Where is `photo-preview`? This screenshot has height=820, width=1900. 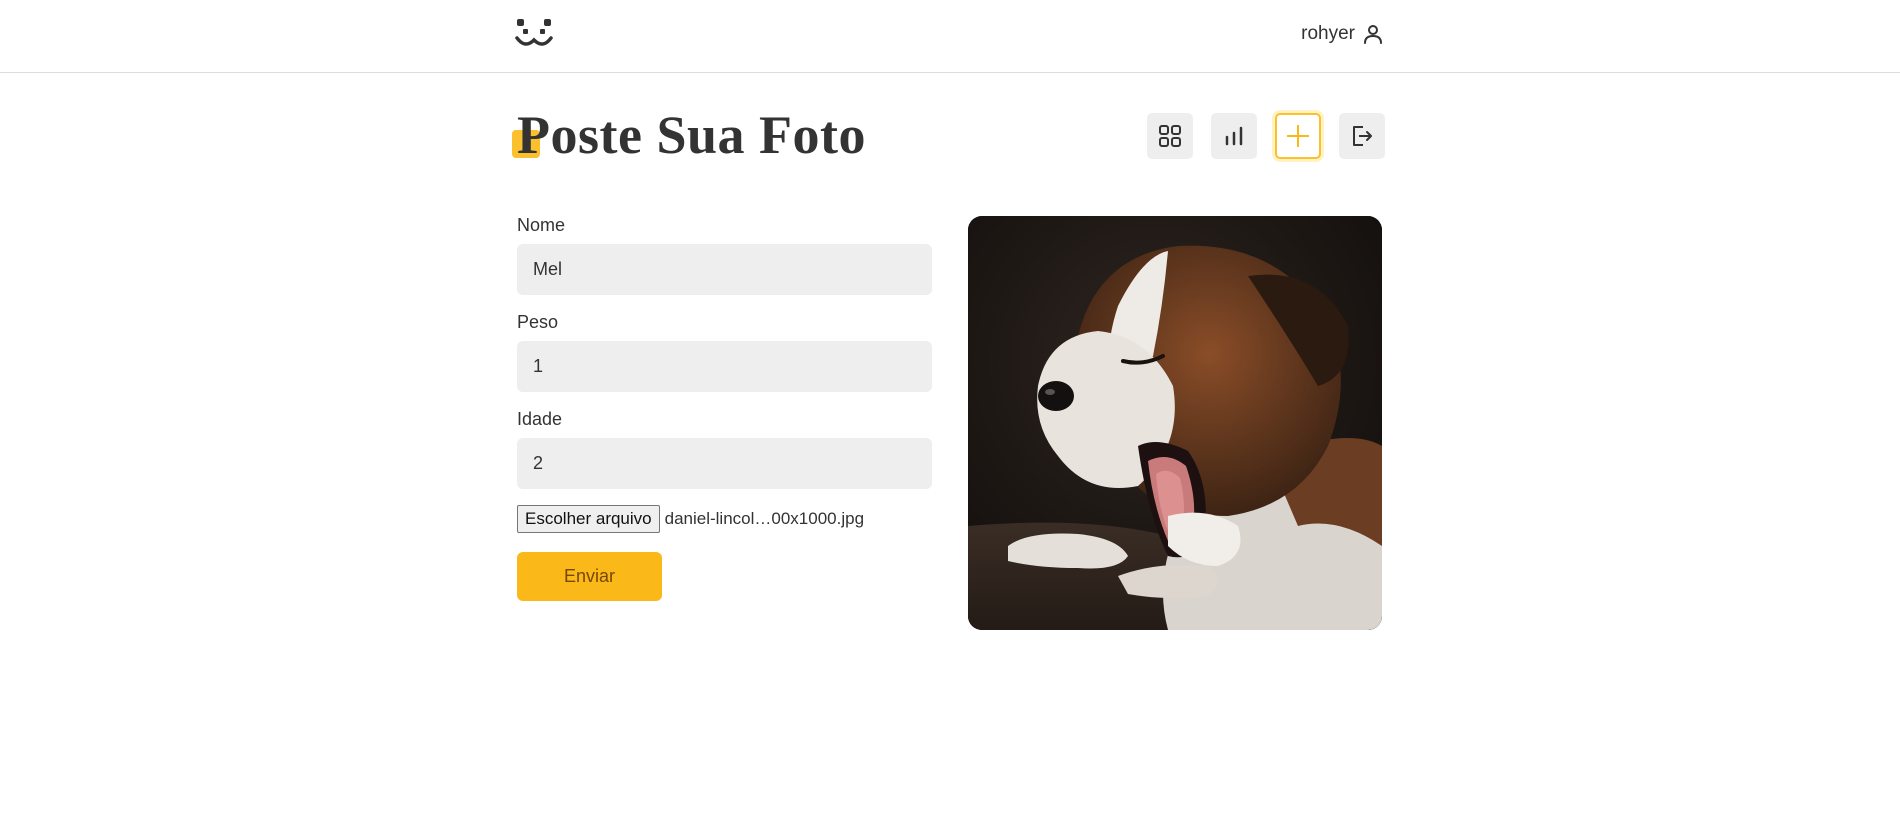
photo-preview is located at coordinates (1175, 423).